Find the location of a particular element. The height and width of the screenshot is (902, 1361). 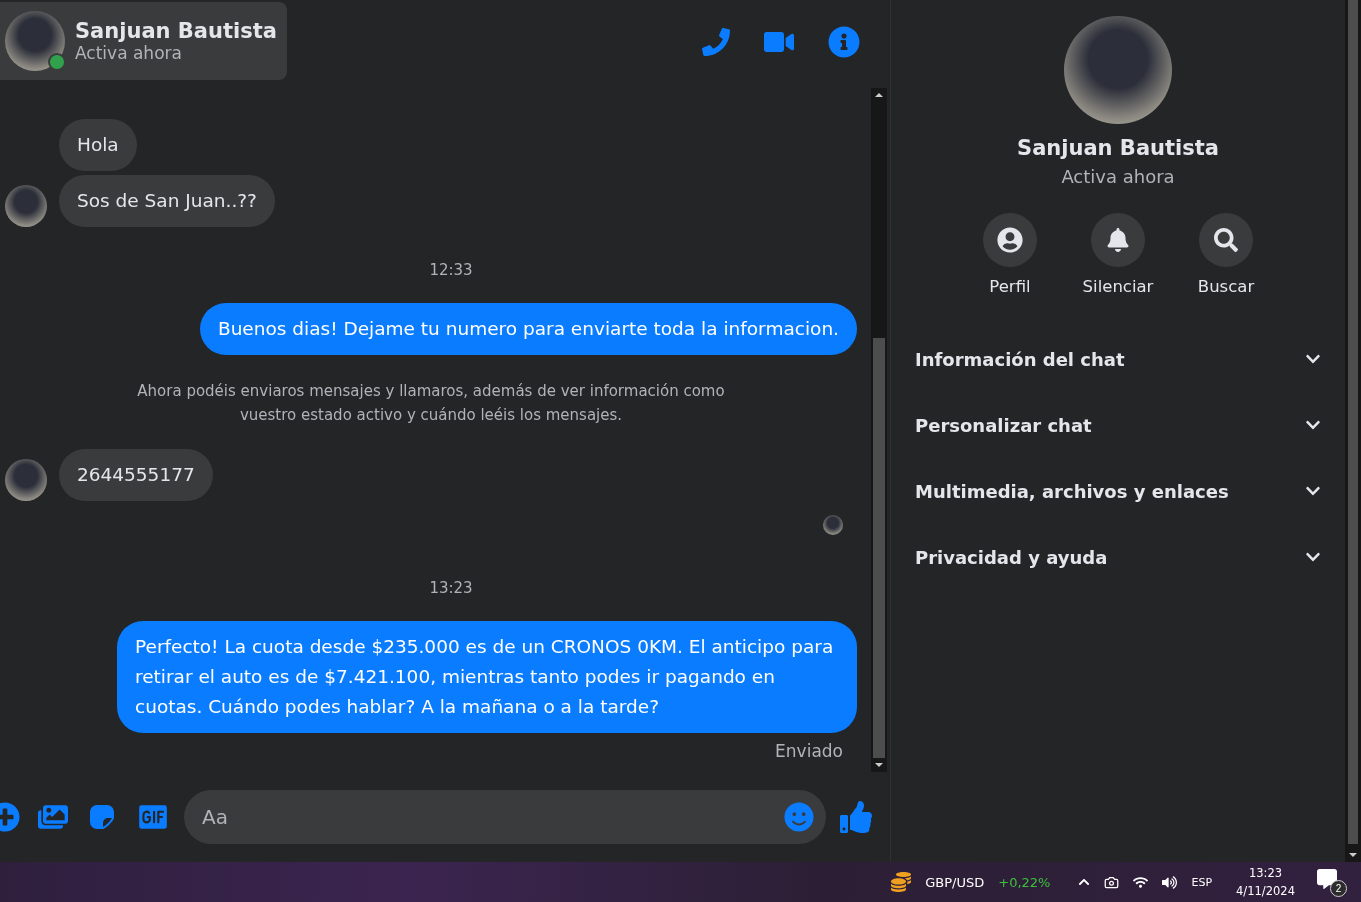

phone-icon is located at coordinates (716, 42).